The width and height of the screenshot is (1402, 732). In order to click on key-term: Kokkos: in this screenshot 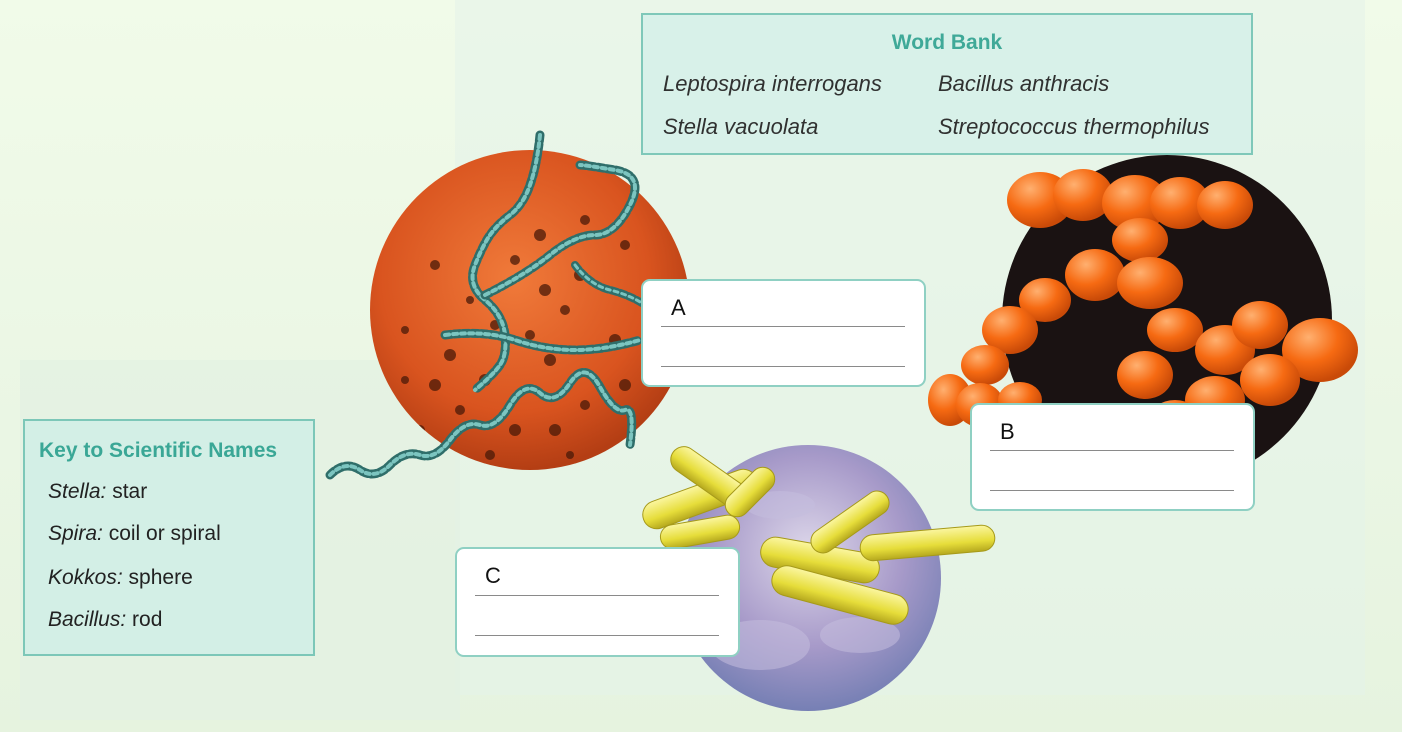, I will do `click(85, 577)`.